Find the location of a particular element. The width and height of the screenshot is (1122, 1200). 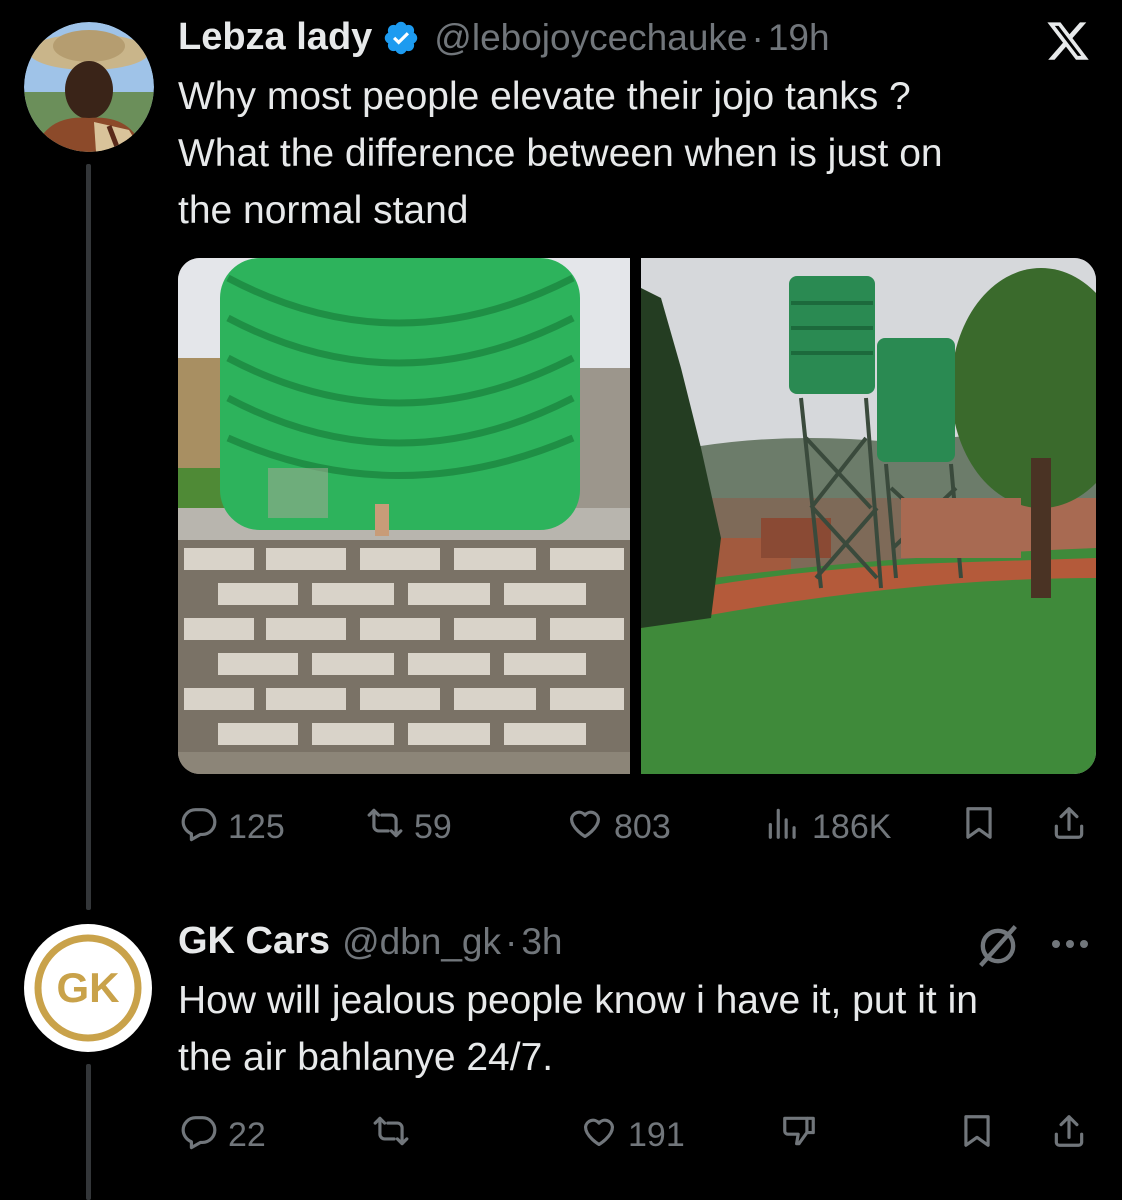

avatar-gk-cars: GK is located at coordinates (88, 988).